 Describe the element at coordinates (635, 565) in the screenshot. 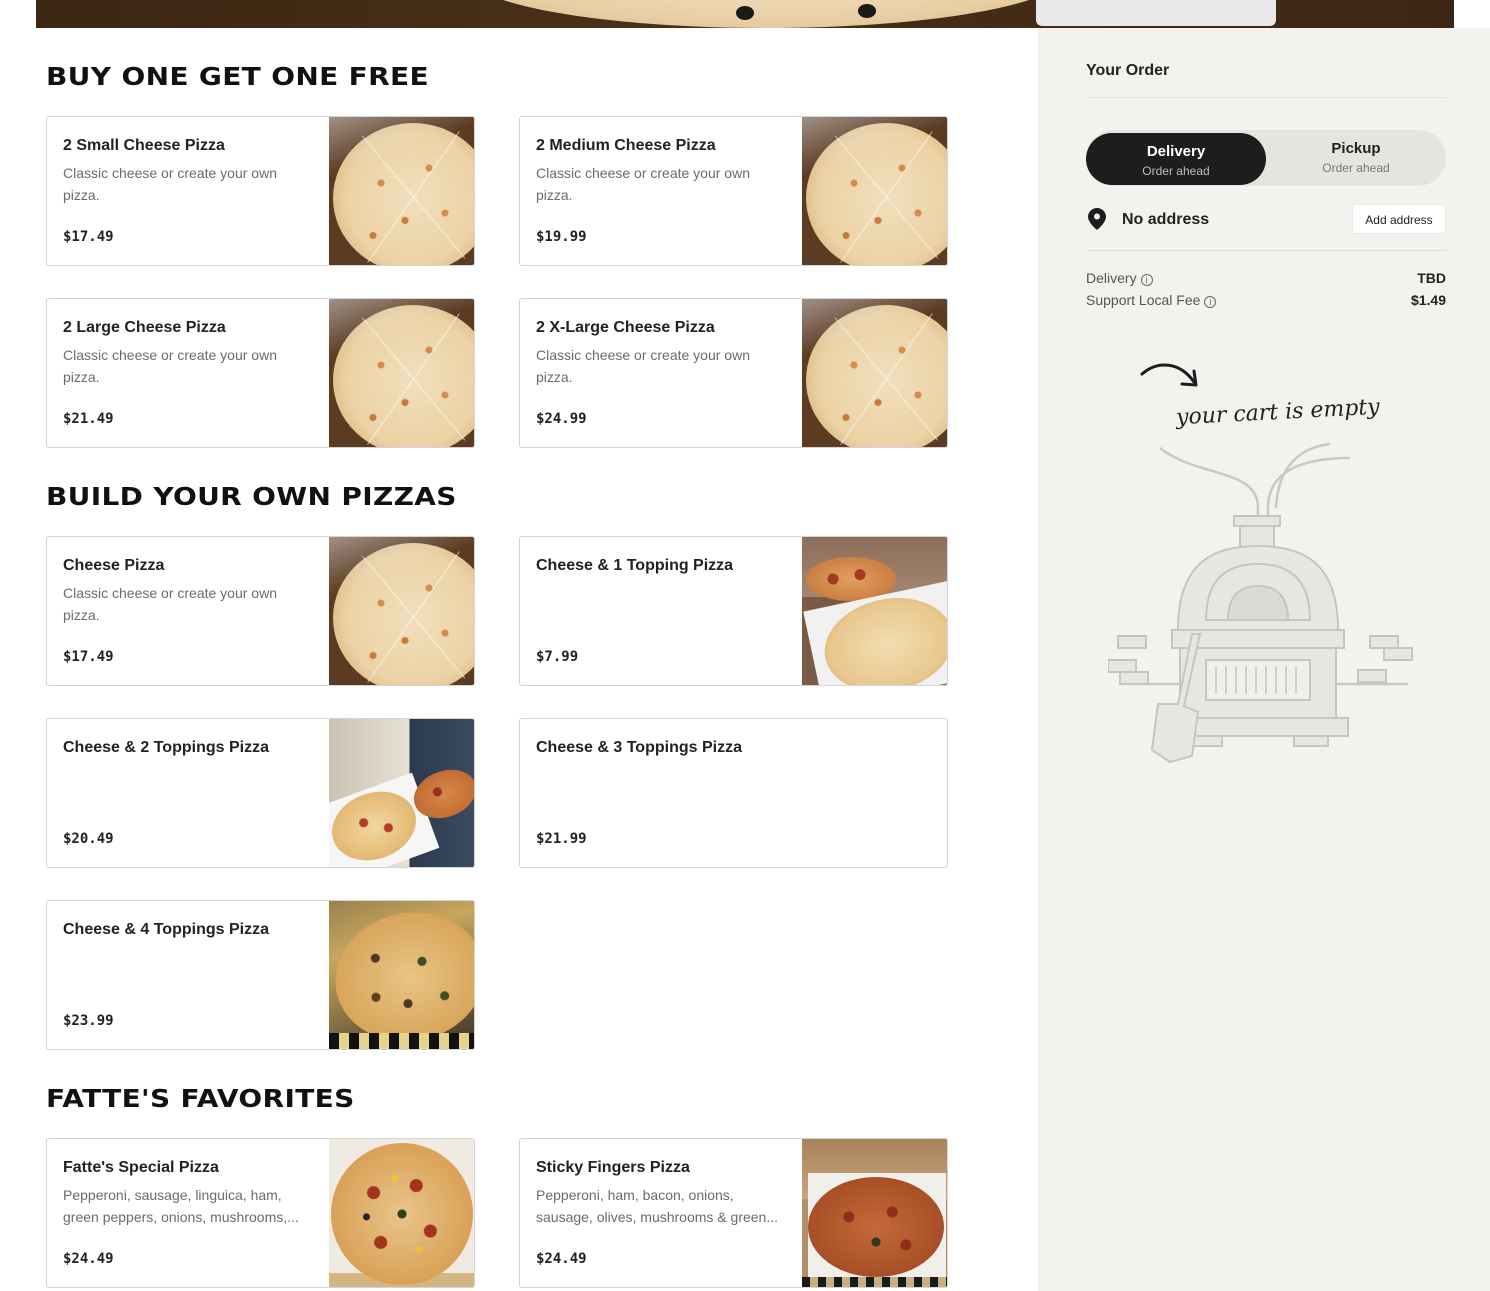

I see `item-name: Cheese & 1 Topping Pizza` at that location.